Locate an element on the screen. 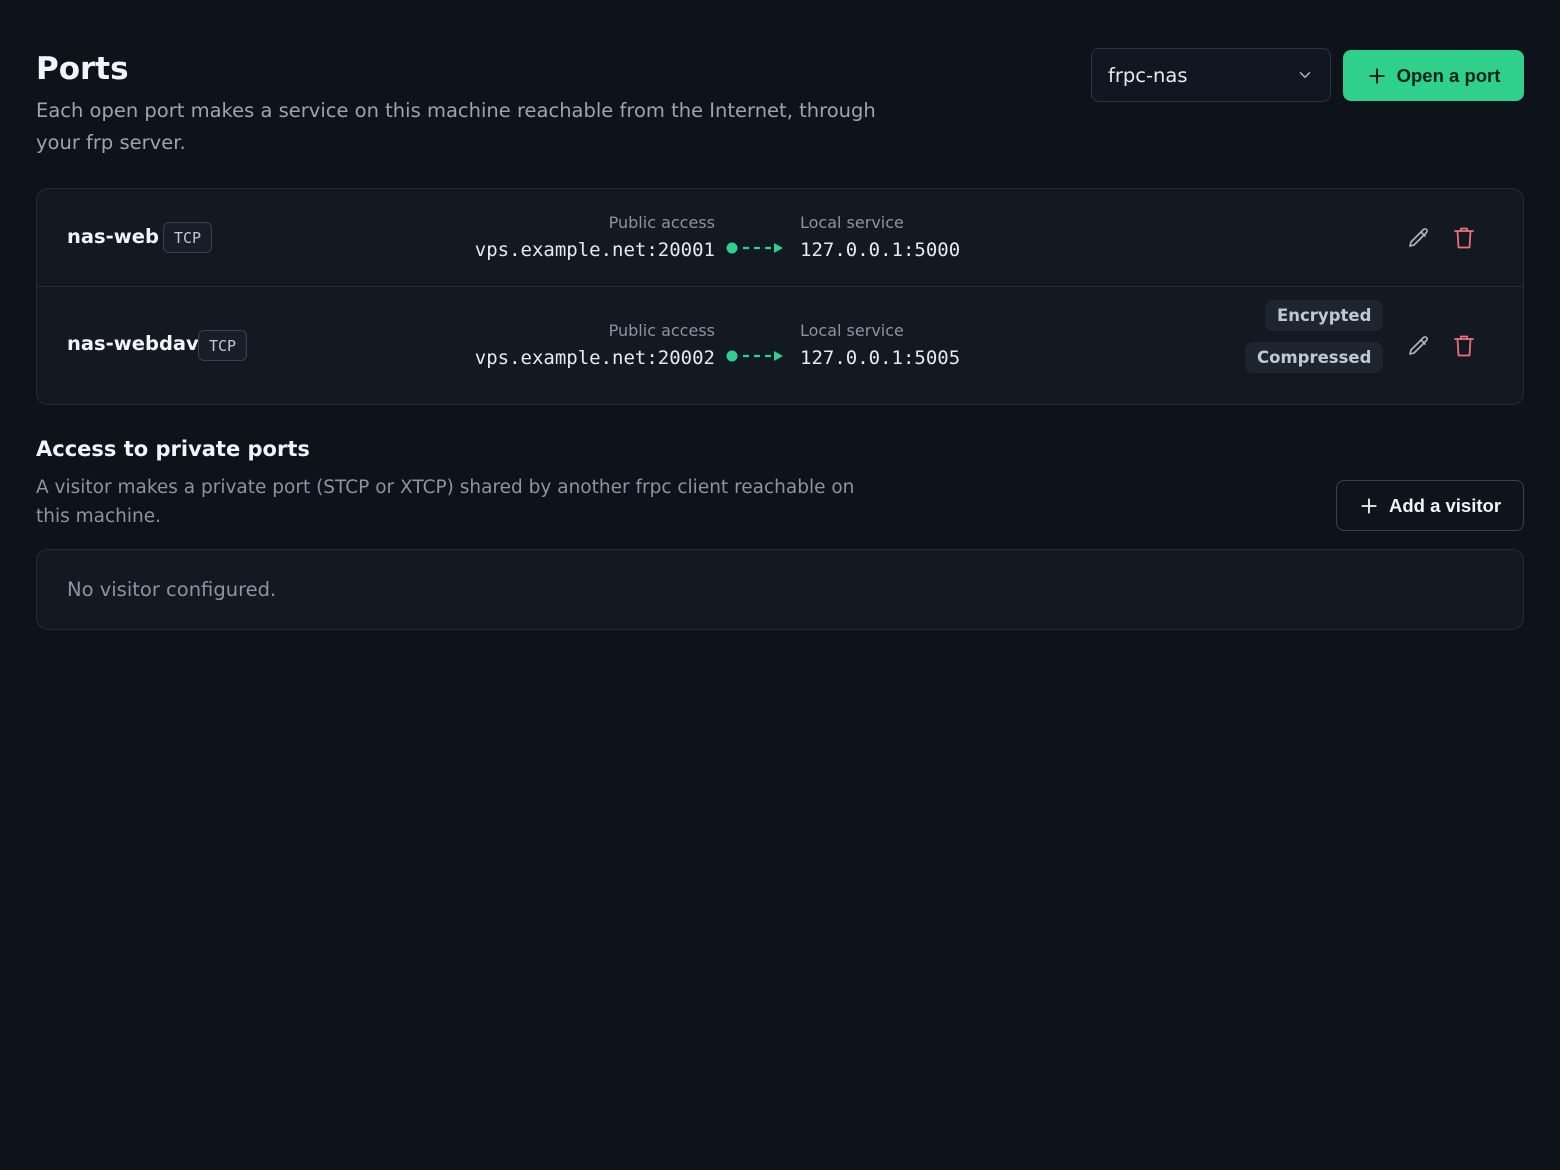 This screenshot has width=1560, height=1170. encrypted-badge: Encrypted is located at coordinates (1324, 315).